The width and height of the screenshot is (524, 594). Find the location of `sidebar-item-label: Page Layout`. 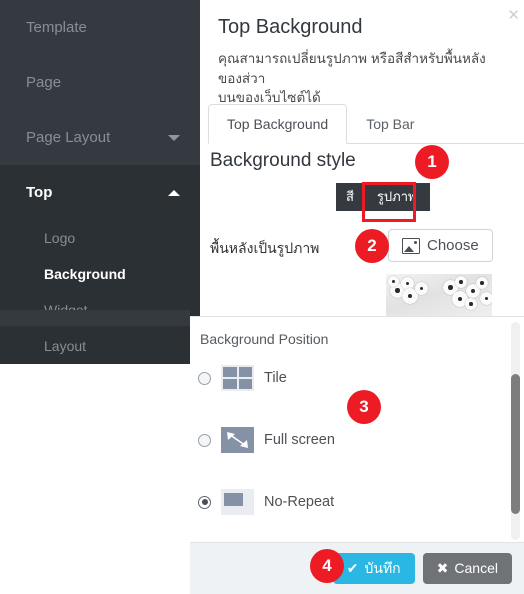

sidebar-item-label: Page Layout is located at coordinates (68, 137).